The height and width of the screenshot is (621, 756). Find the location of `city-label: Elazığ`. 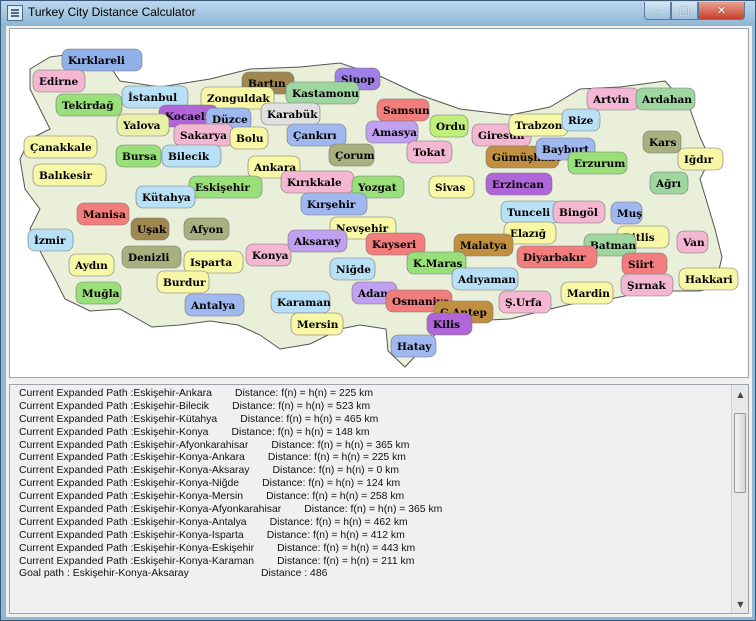

city-label: Elazığ is located at coordinates (528, 234).